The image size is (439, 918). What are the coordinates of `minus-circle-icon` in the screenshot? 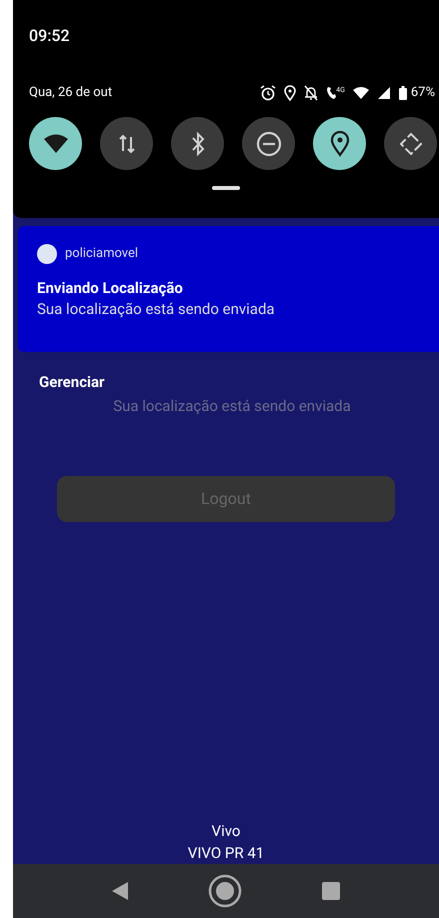 It's located at (269, 143).